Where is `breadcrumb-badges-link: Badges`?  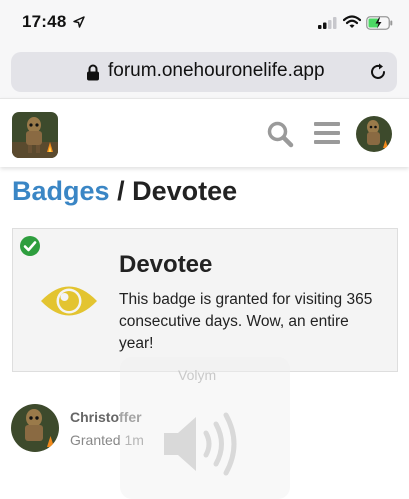 breadcrumb-badges-link: Badges is located at coordinates (61, 191).